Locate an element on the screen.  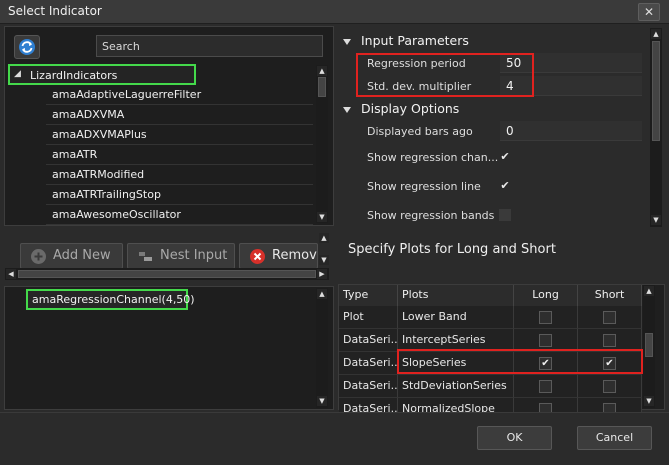
header-type: Type is located at coordinates (368, 295).